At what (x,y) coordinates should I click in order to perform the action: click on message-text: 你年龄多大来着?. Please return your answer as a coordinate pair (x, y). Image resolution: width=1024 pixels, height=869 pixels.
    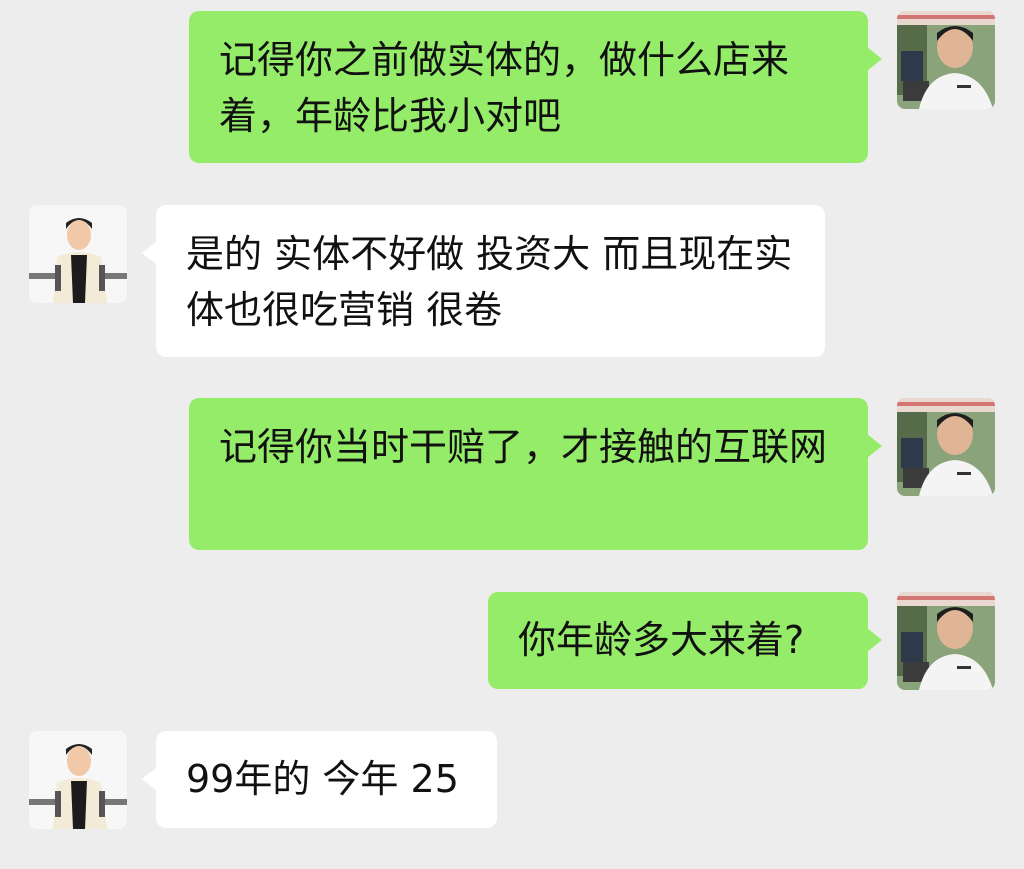
    Looking at the image, I should click on (661, 640).